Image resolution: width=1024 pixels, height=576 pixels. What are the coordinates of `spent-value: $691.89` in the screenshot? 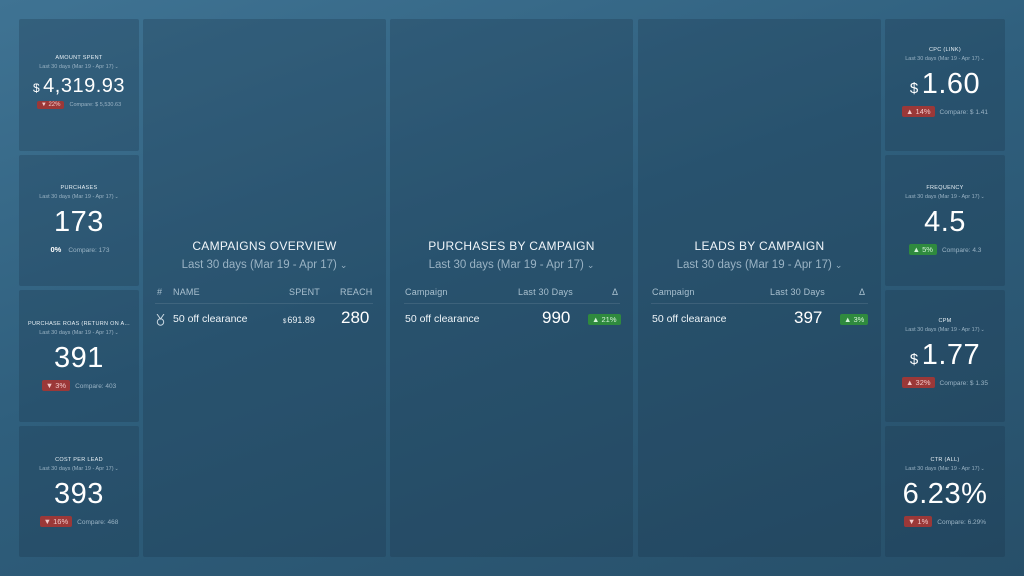 It's located at (299, 320).